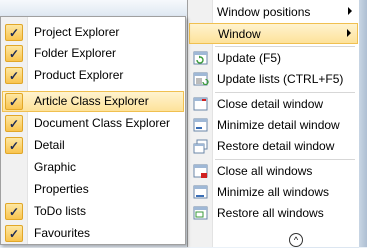 Image resolution: width=367 pixels, height=248 pixels. What do you see at coordinates (60, 211) in the screenshot?
I see `submenu-item-label: ToDo lists` at bounding box center [60, 211].